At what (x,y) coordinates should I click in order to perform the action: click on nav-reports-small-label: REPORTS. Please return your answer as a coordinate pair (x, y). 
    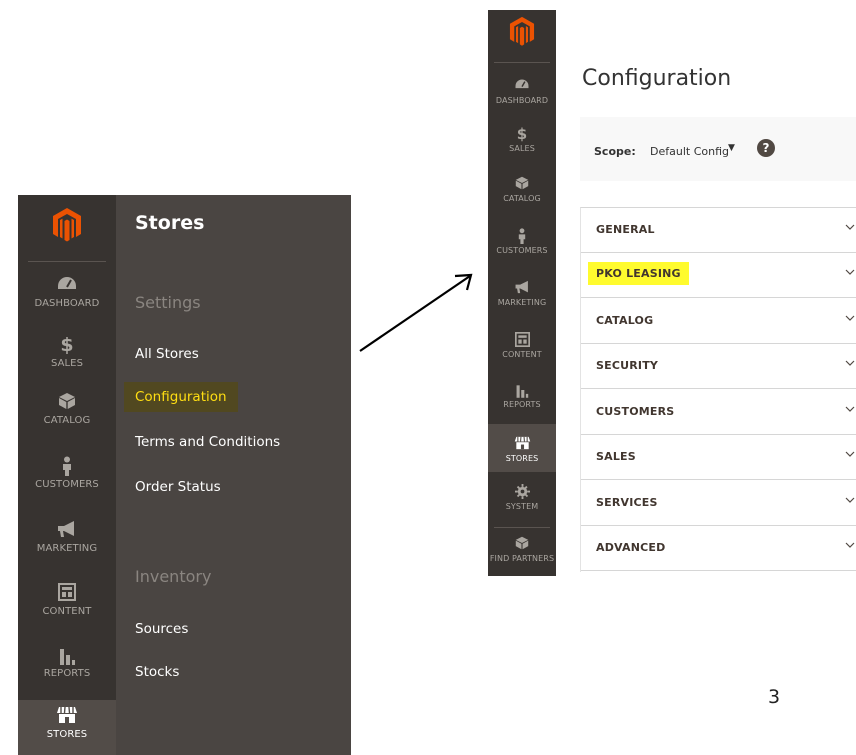
    Looking at the image, I should click on (522, 404).